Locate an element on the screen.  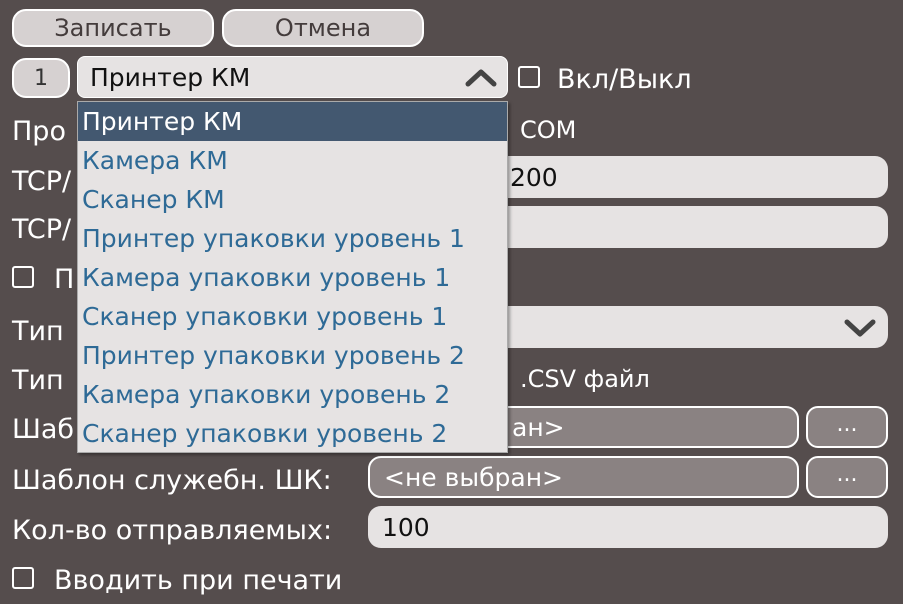
send-count-label: Кол-во отправляемых: is located at coordinates (172, 530).